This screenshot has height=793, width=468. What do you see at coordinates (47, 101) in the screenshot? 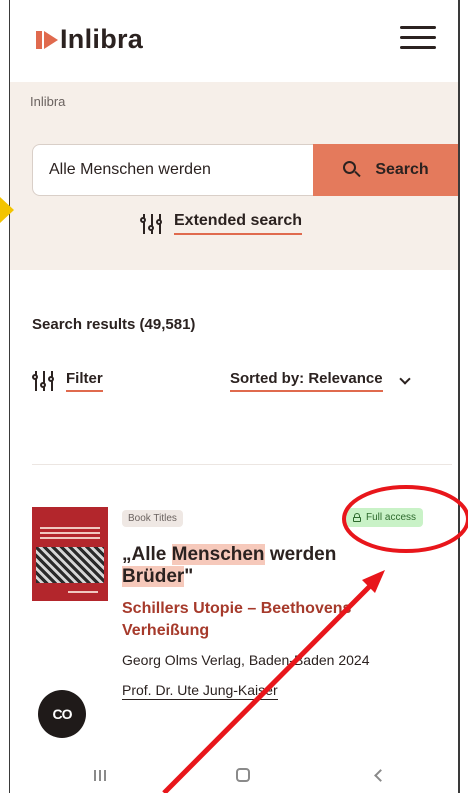
I see `breadcrumb: Inlibra` at bounding box center [47, 101].